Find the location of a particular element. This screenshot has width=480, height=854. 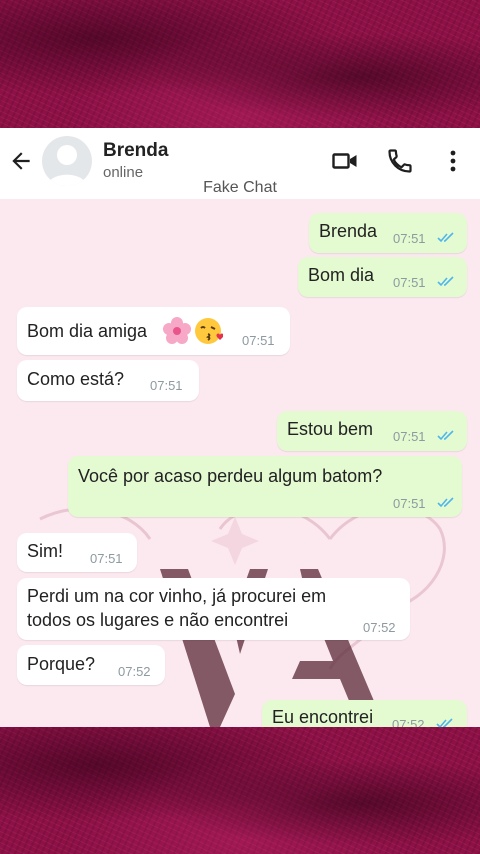

cherry-blossom-emoji-icon is located at coordinates (177, 330).